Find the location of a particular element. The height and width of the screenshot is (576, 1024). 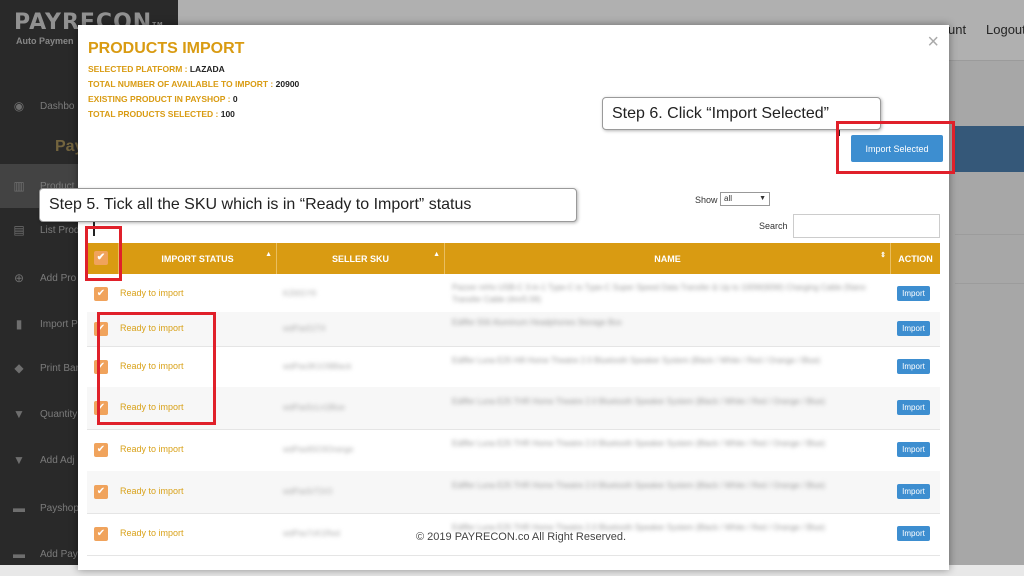

seller-sku-text: wdPas65O3Orange is located at coordinates (318, 449).